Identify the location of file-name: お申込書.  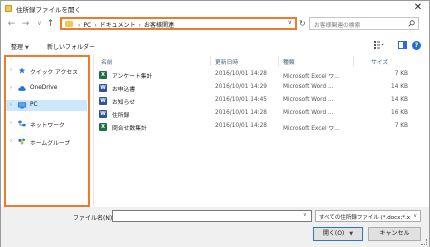
(124, 90).